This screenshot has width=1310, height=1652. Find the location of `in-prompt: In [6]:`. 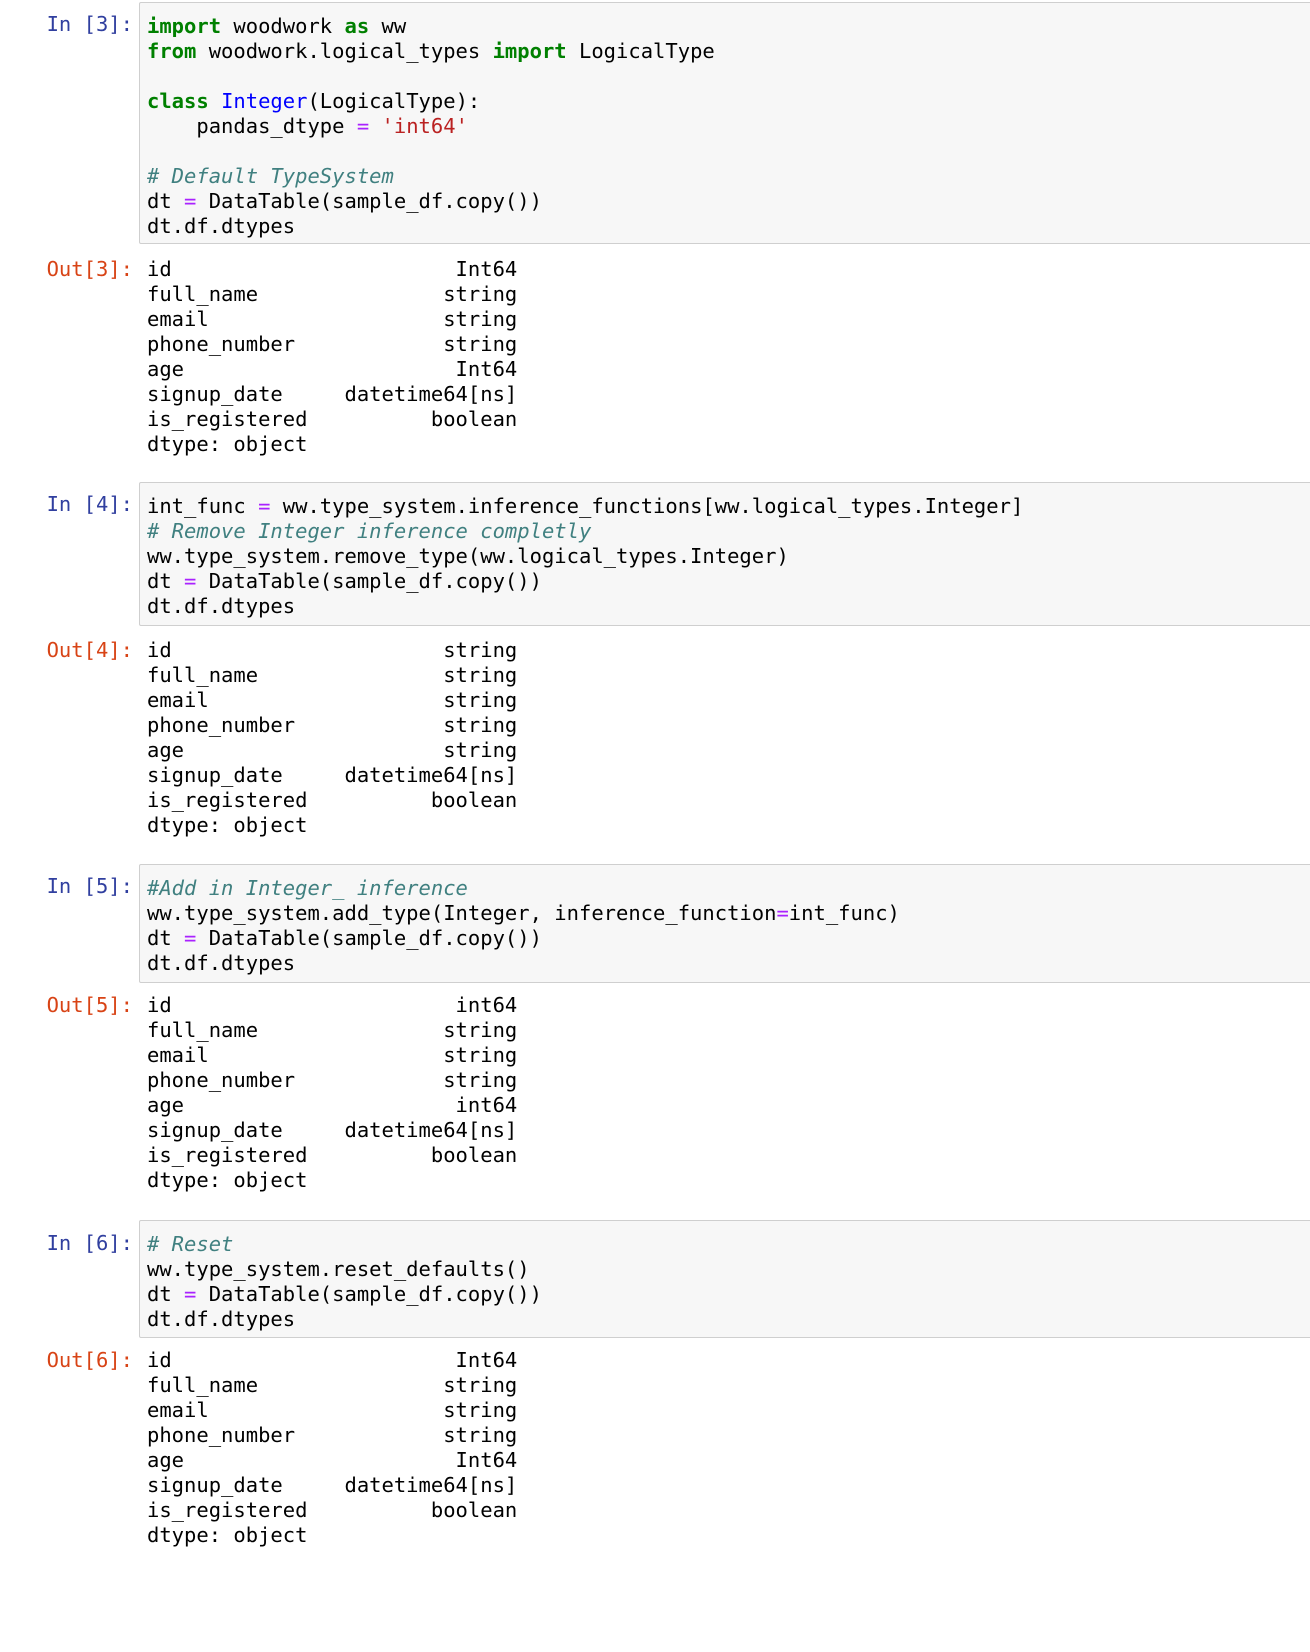

in-prompt: In [6]: is located at coordinates (89, 1243).